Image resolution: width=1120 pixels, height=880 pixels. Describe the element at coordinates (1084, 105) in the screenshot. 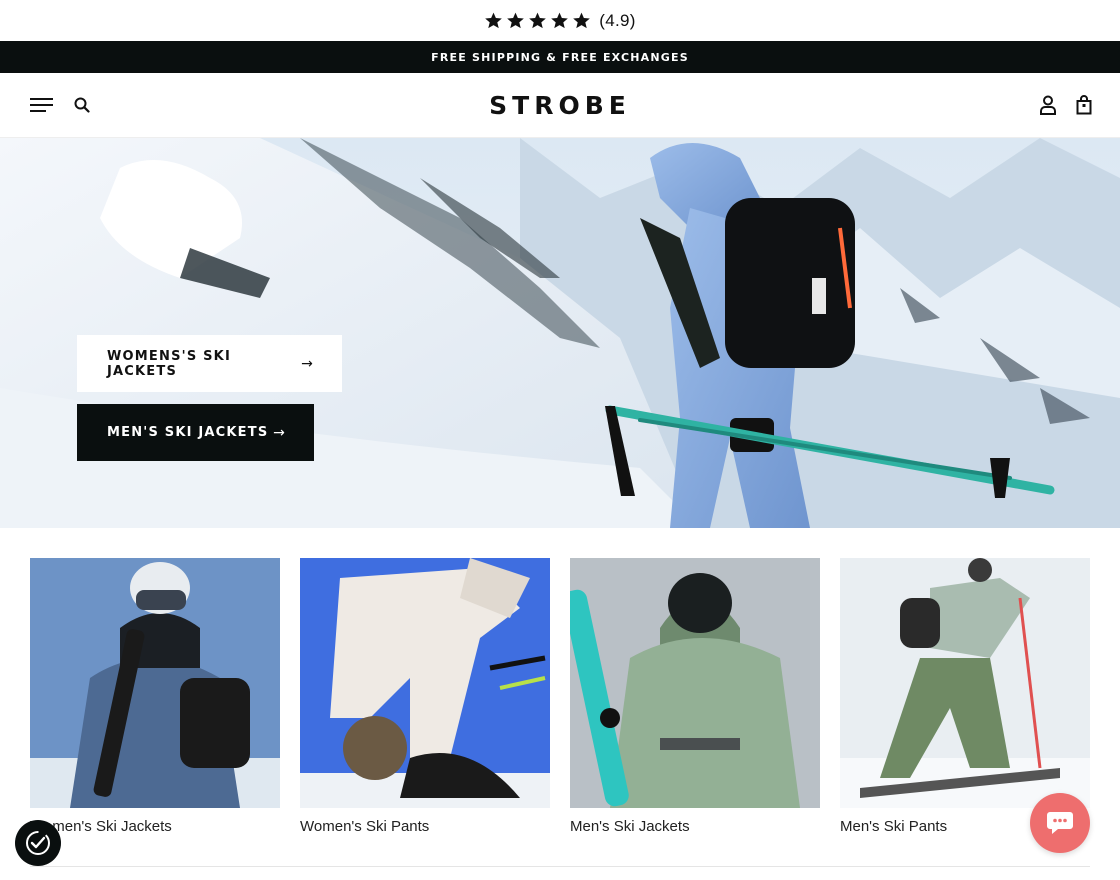

I see `cart-icon` at that location.